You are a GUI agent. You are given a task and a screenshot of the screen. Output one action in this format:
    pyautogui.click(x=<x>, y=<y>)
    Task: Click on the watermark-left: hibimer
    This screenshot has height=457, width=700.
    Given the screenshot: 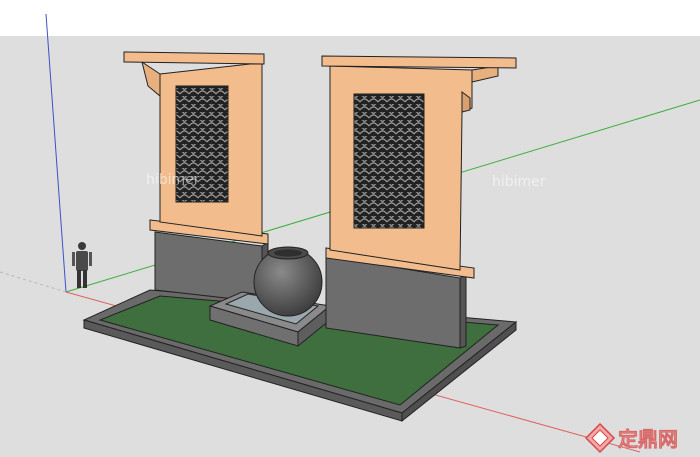 What is the action you would take?
    pyautogui.click(x=173, y=180)
    